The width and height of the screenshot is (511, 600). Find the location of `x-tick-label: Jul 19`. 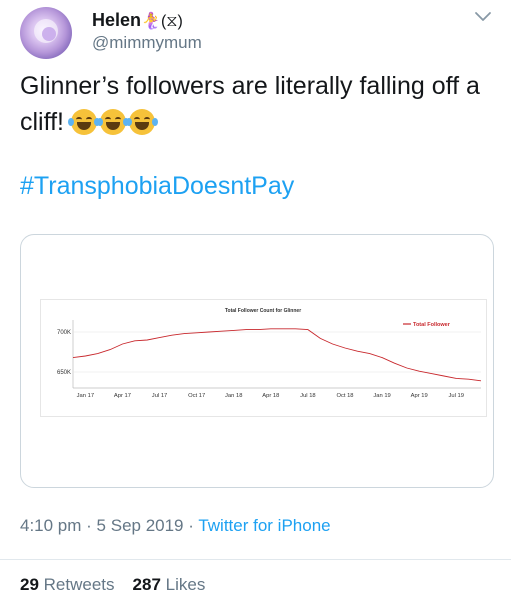

x-tick-label: Jul 19 is located at coordinates (456, 396).